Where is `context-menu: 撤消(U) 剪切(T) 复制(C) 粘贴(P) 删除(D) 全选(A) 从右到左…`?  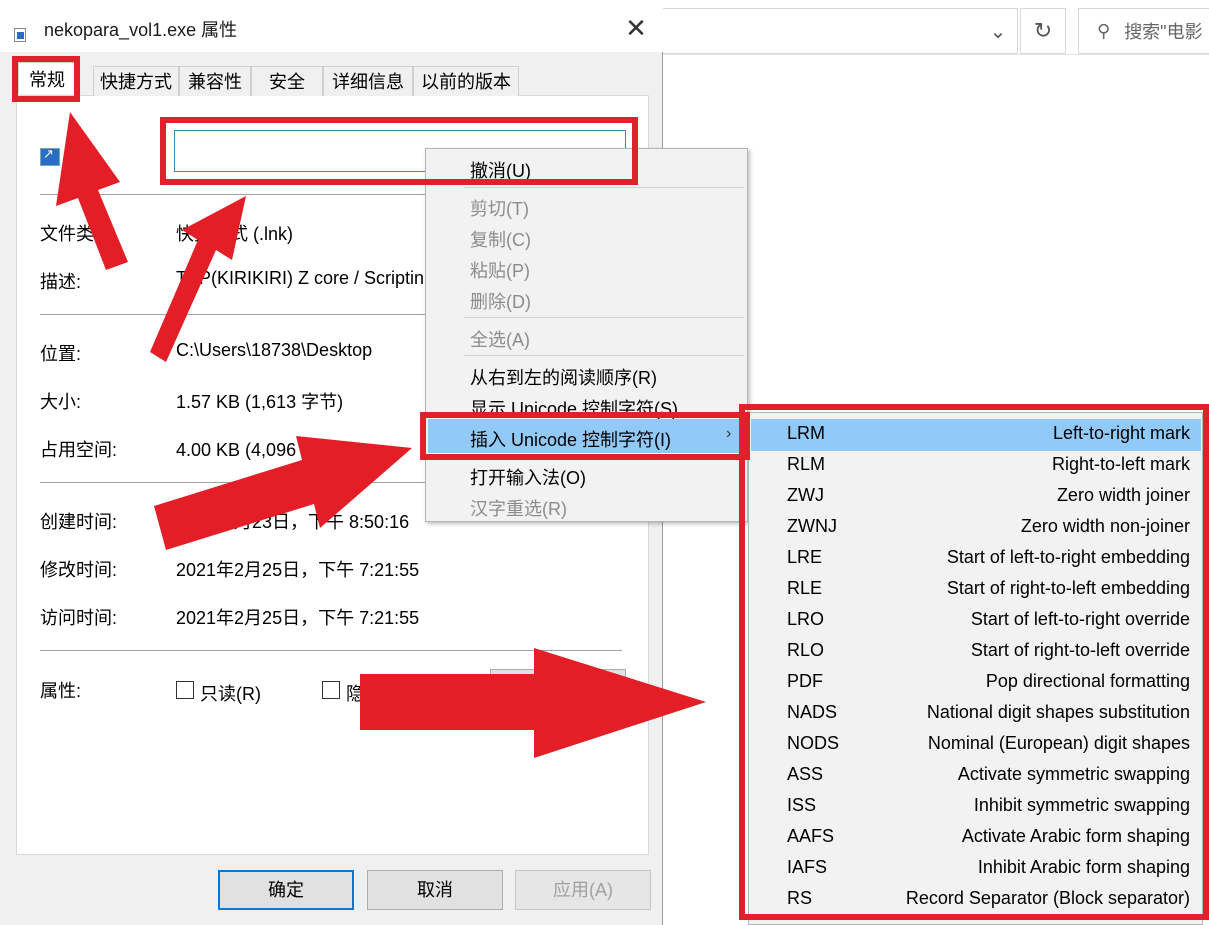
context-menu: 撤消(U) 剪切(T) 复制(C) 粘贴(P) 删除(D) 全选(A) 从右到左… is located at coordinates (586, 335).